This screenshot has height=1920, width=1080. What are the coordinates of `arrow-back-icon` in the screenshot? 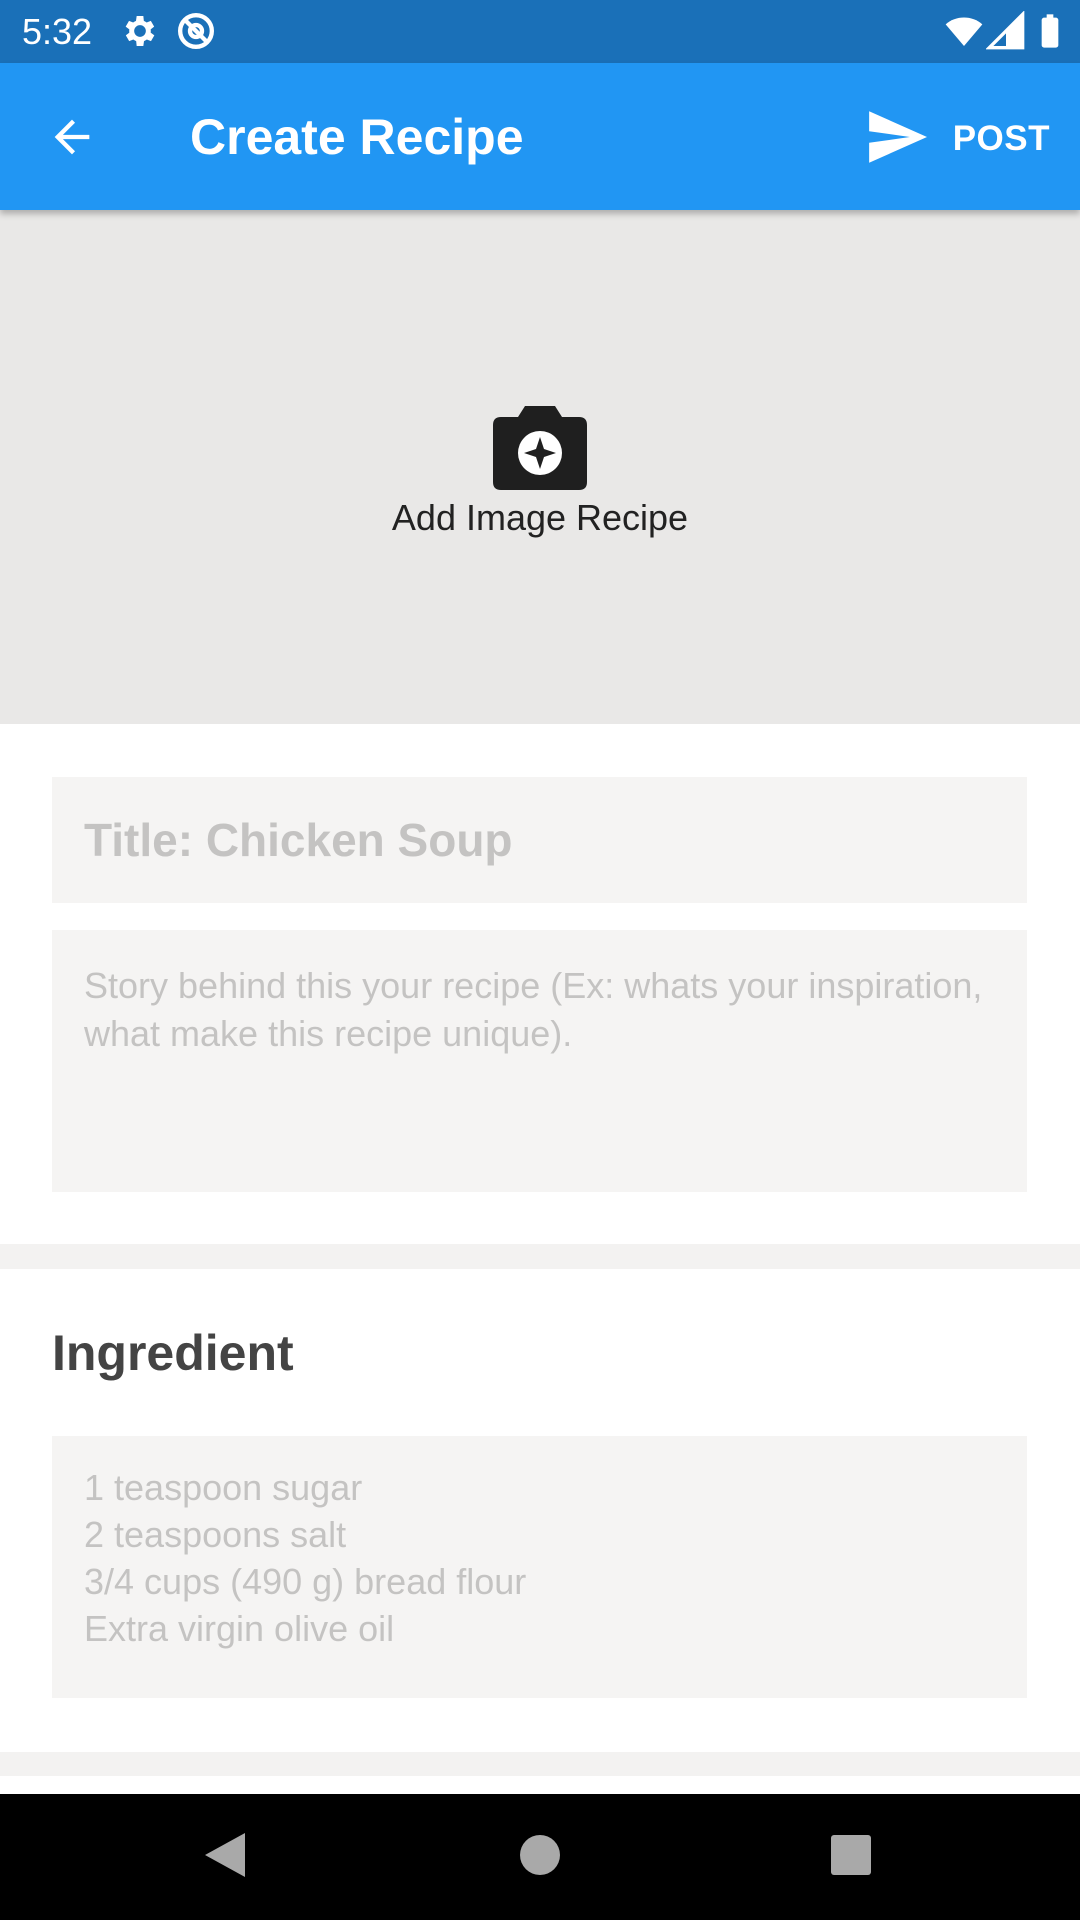 It's located at (72, 139).